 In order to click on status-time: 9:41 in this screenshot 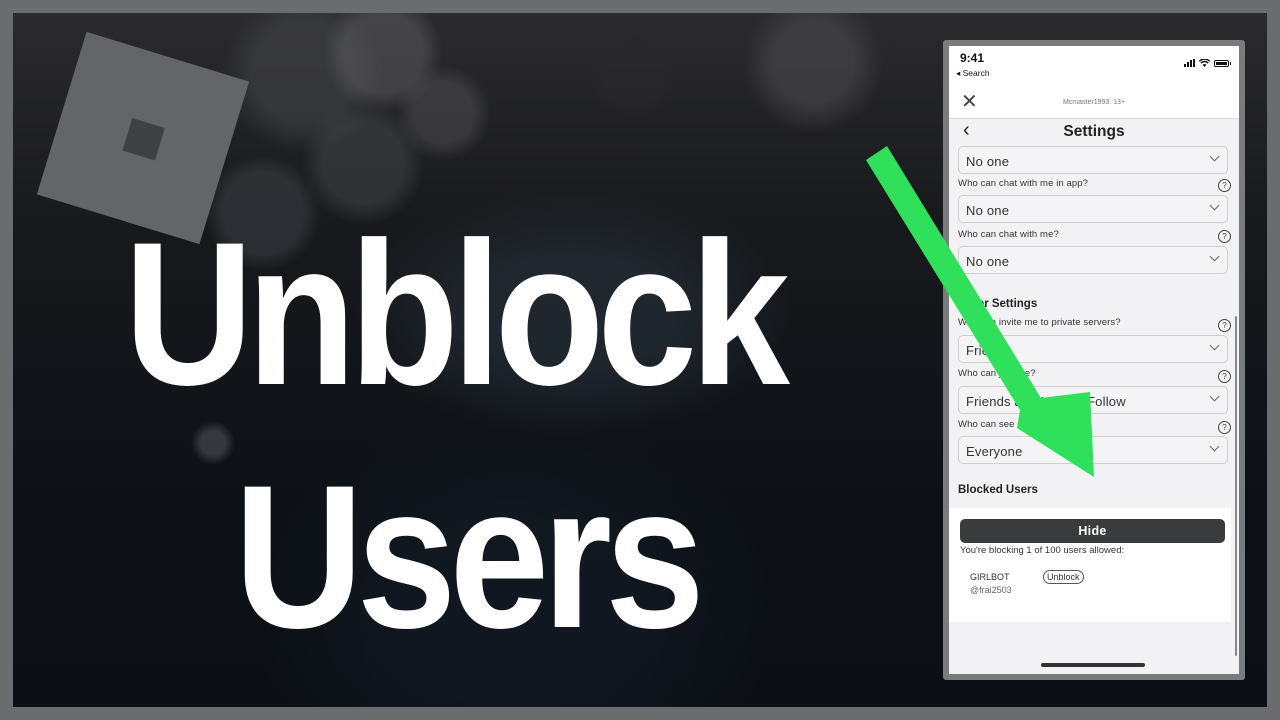, I will do `click(972, 58)`.